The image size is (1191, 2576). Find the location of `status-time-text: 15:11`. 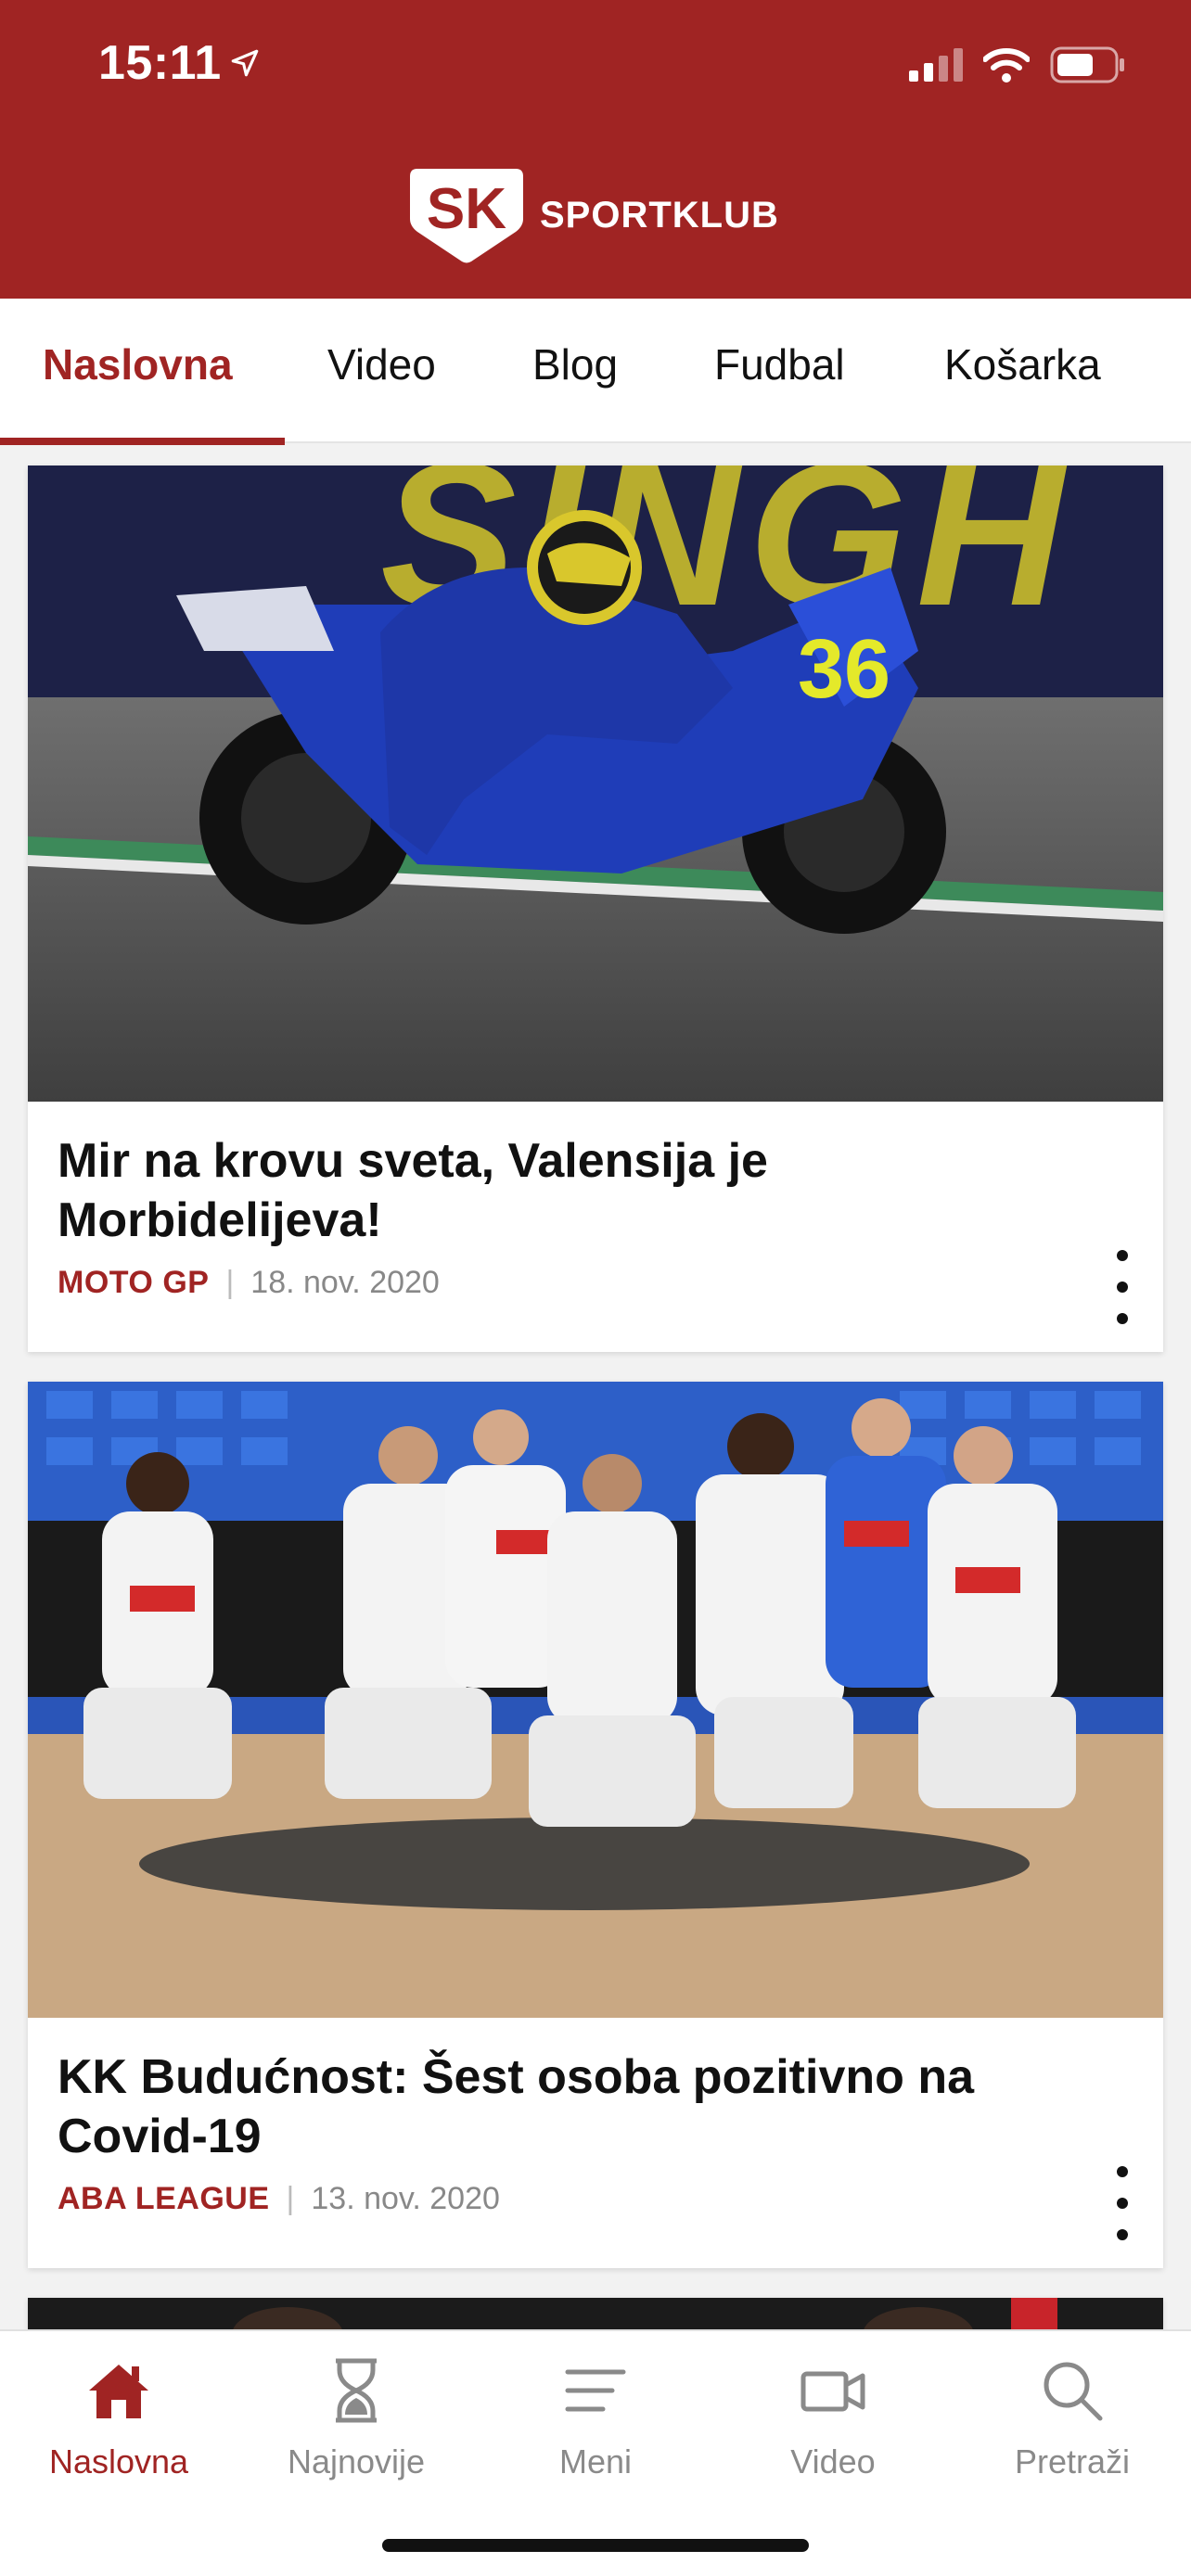

status-time-text: 15:11 is located at coordinates (160, 63).